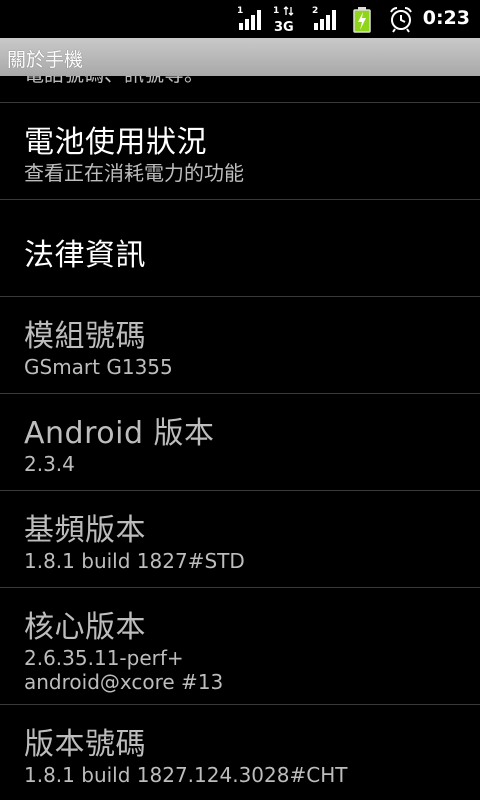 This screenshot has height=800, width=480. I want to click on list-item-title: 基頻版本, so click(85, 530).